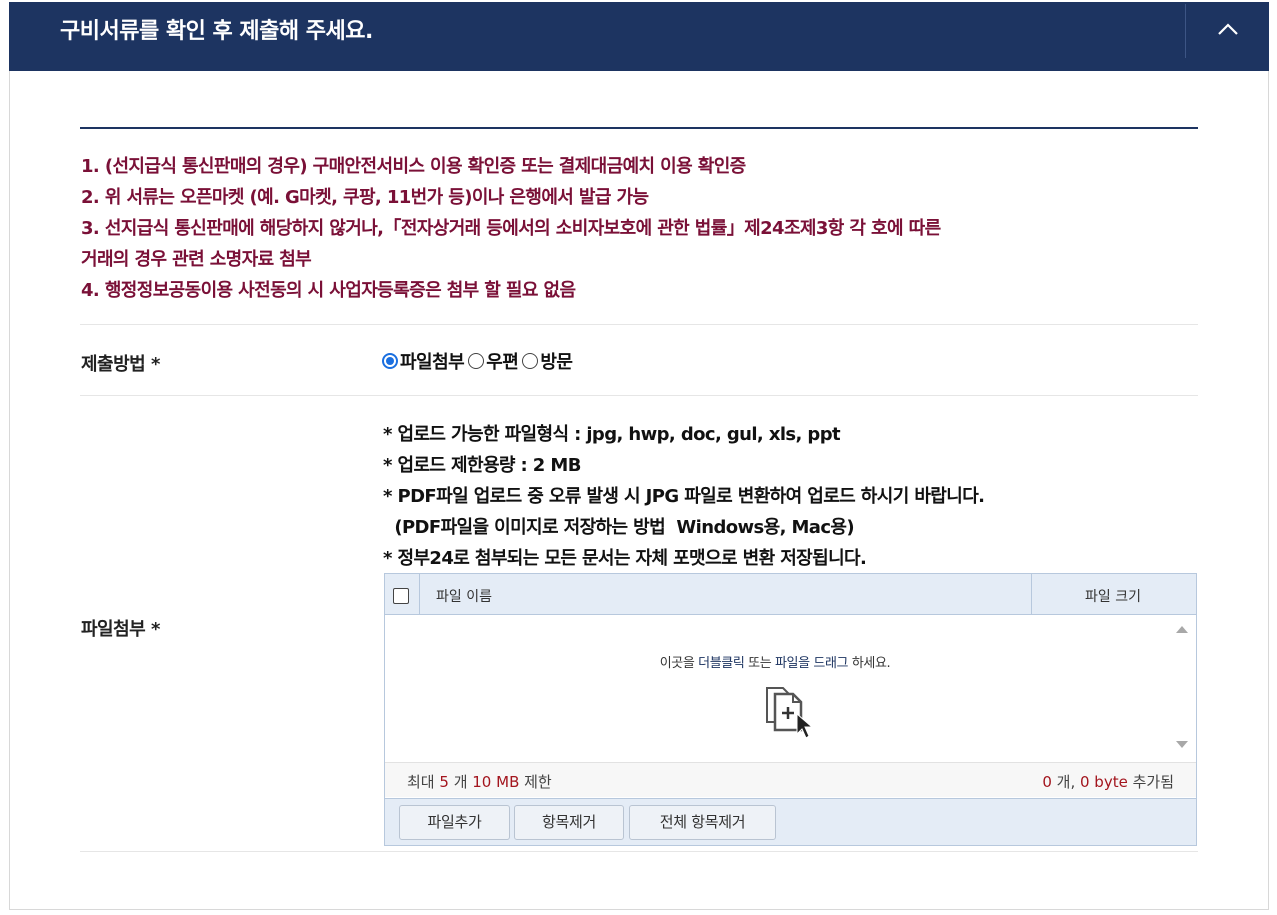  I want to click on radio-file-attach: 파일첨부, so click(423, 361).